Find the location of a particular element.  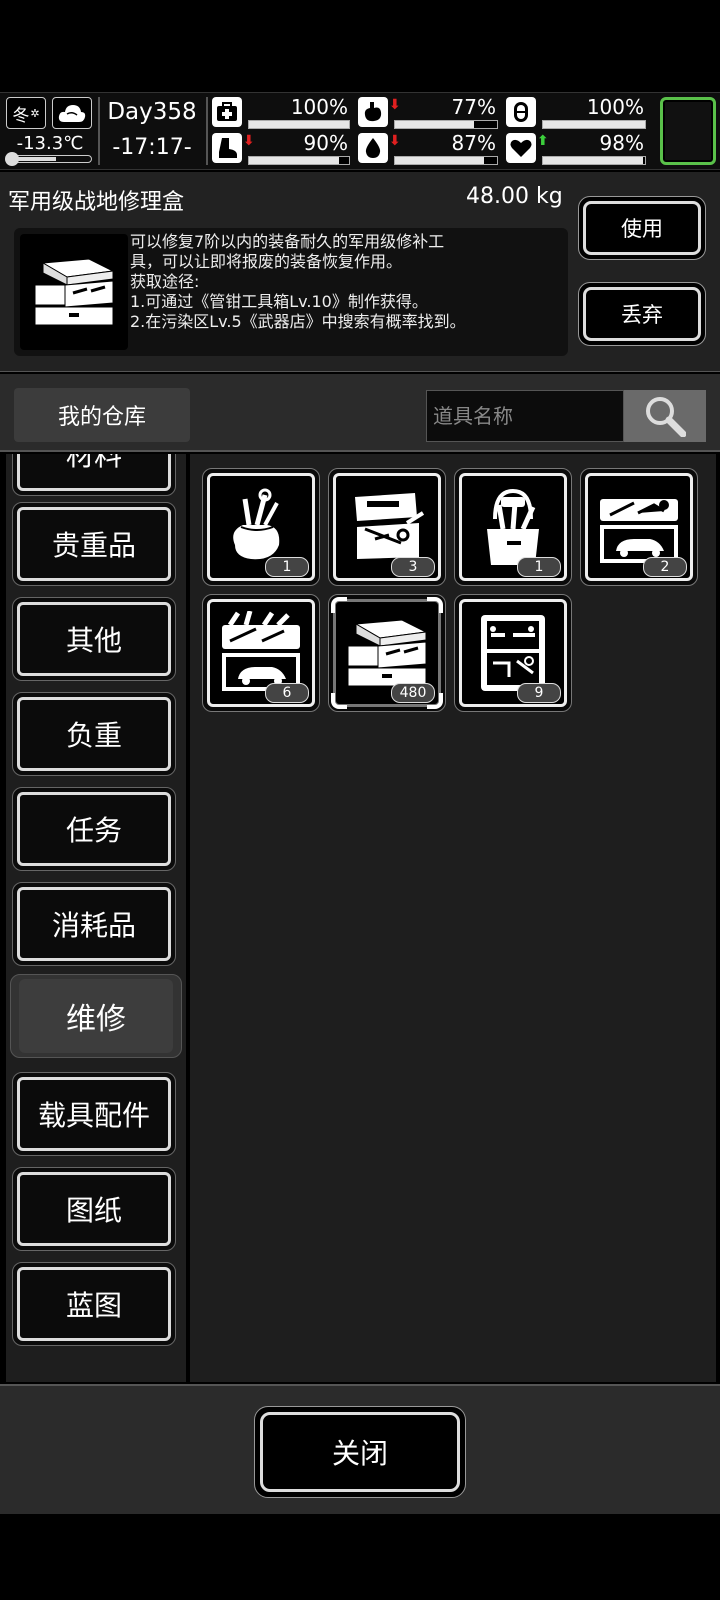

category-label: 材料 is located at coordinates (94, 472).